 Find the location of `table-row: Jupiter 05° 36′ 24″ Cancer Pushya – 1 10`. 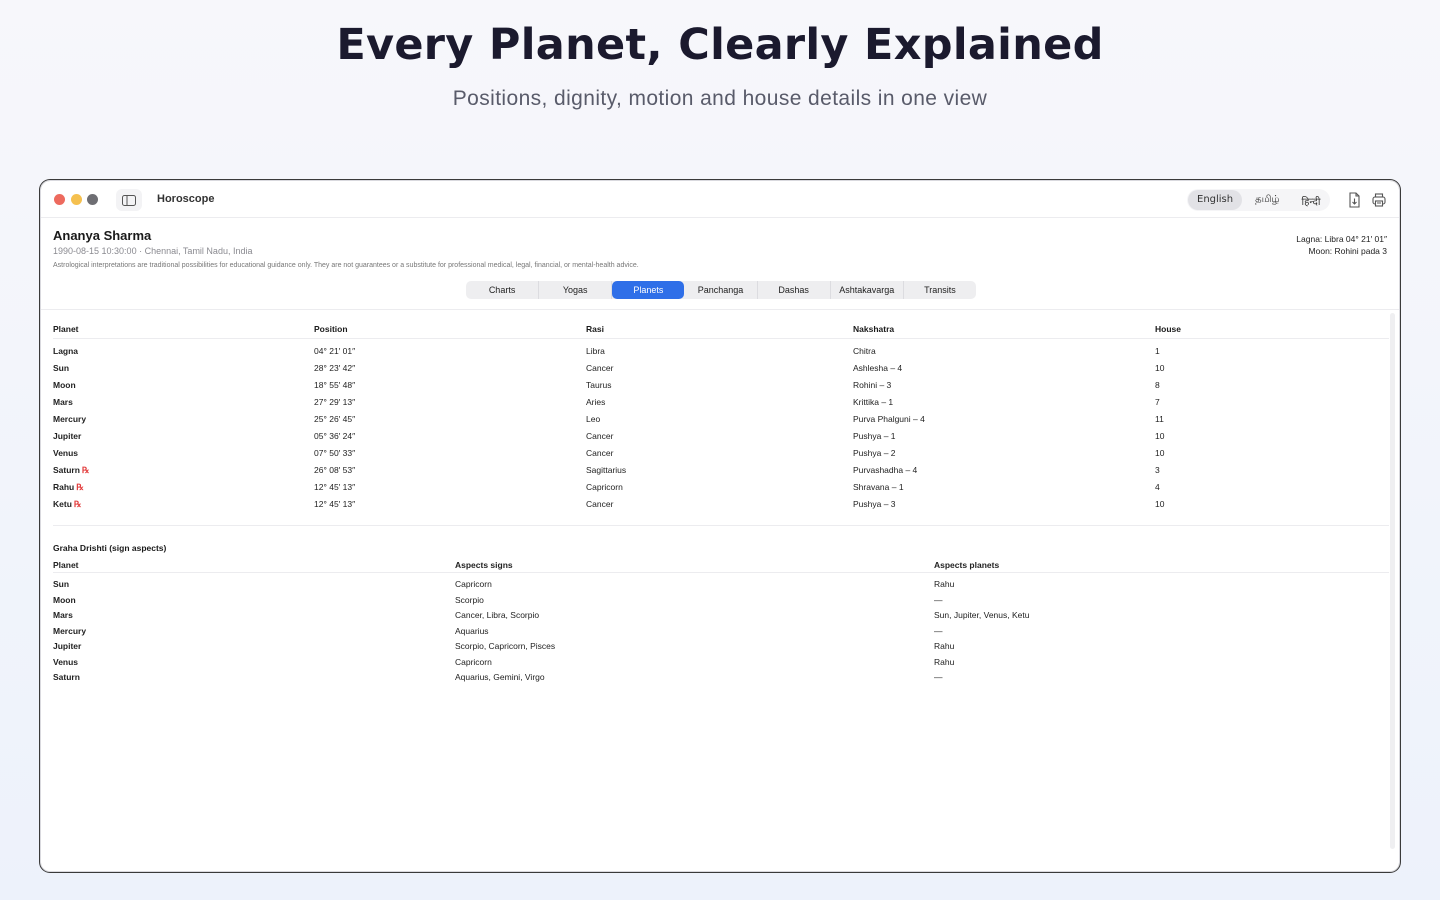

table-row: Jupiter 05° 36′ 24″ Cancer Pushya – 1 10 is located at coordinates (721, 436).